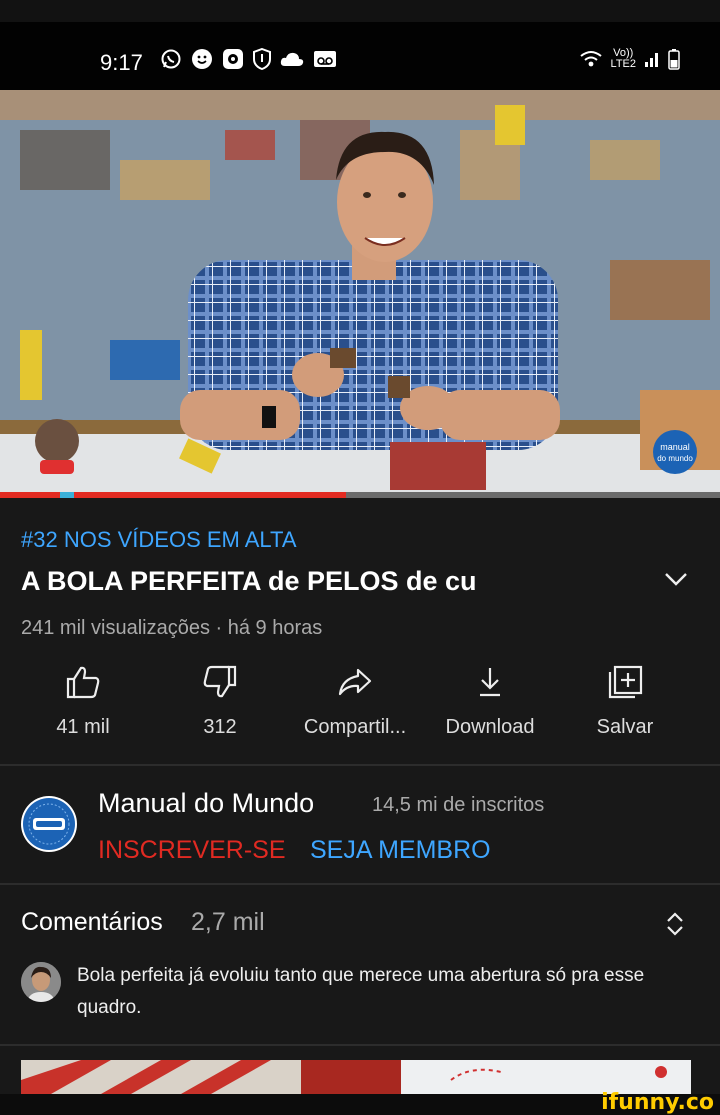 This screenshot has height=1115, width=720. Describe the element at coordinates (625, 701) in the screenshot. I see `save-button: Salvar` at that location.